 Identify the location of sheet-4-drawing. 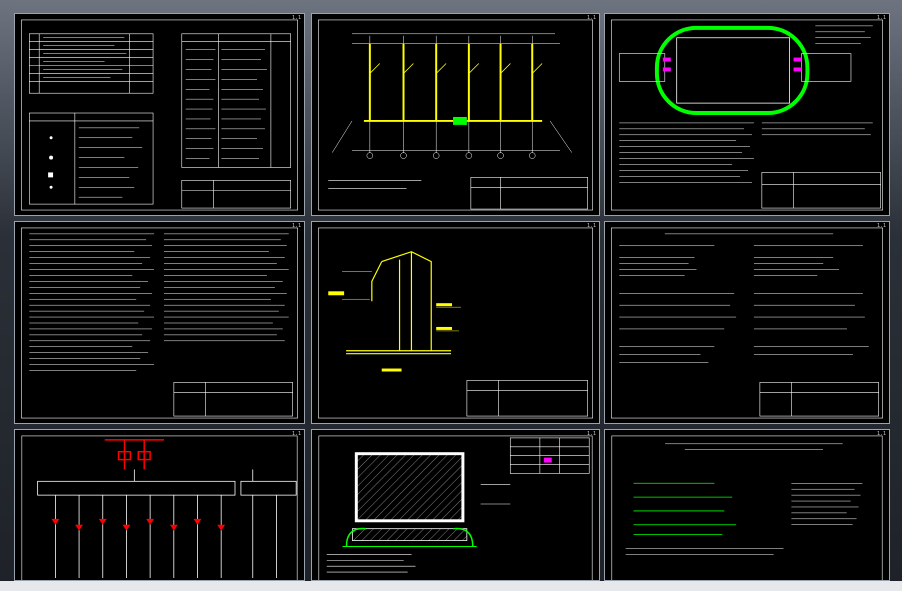
(159, 323).